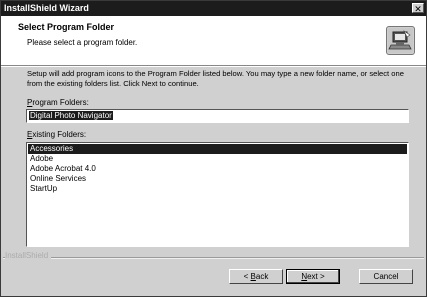  Describe the element at coordinates (58, 102) in the screenshot. I see `program-folders-label: Program Folders:` at that location.